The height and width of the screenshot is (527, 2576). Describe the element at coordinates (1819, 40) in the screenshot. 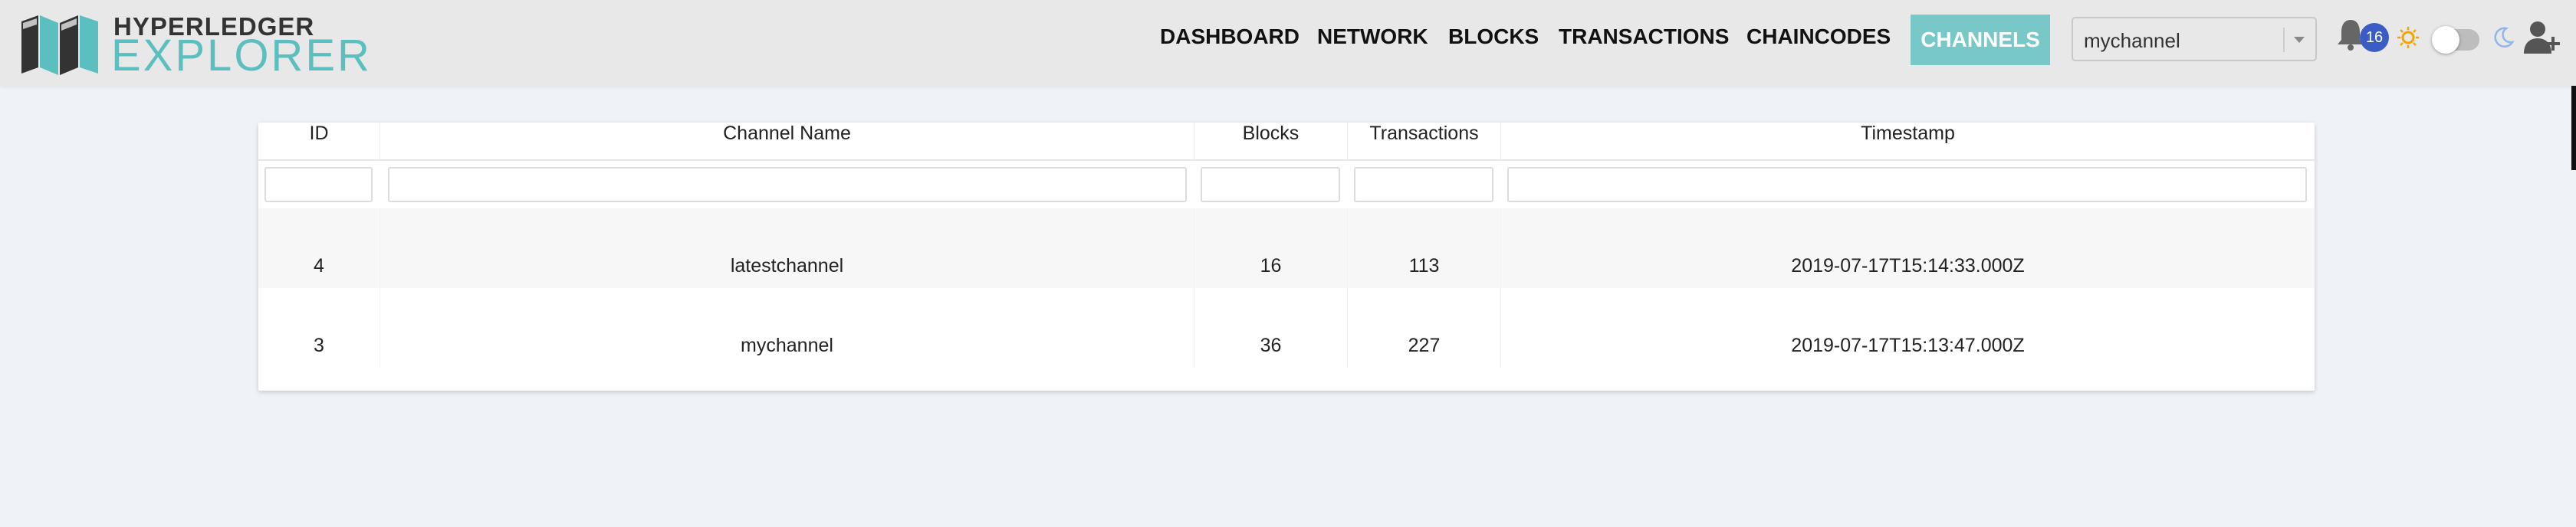

I see `nav-chaincodes: CHAINCODES` at that location.